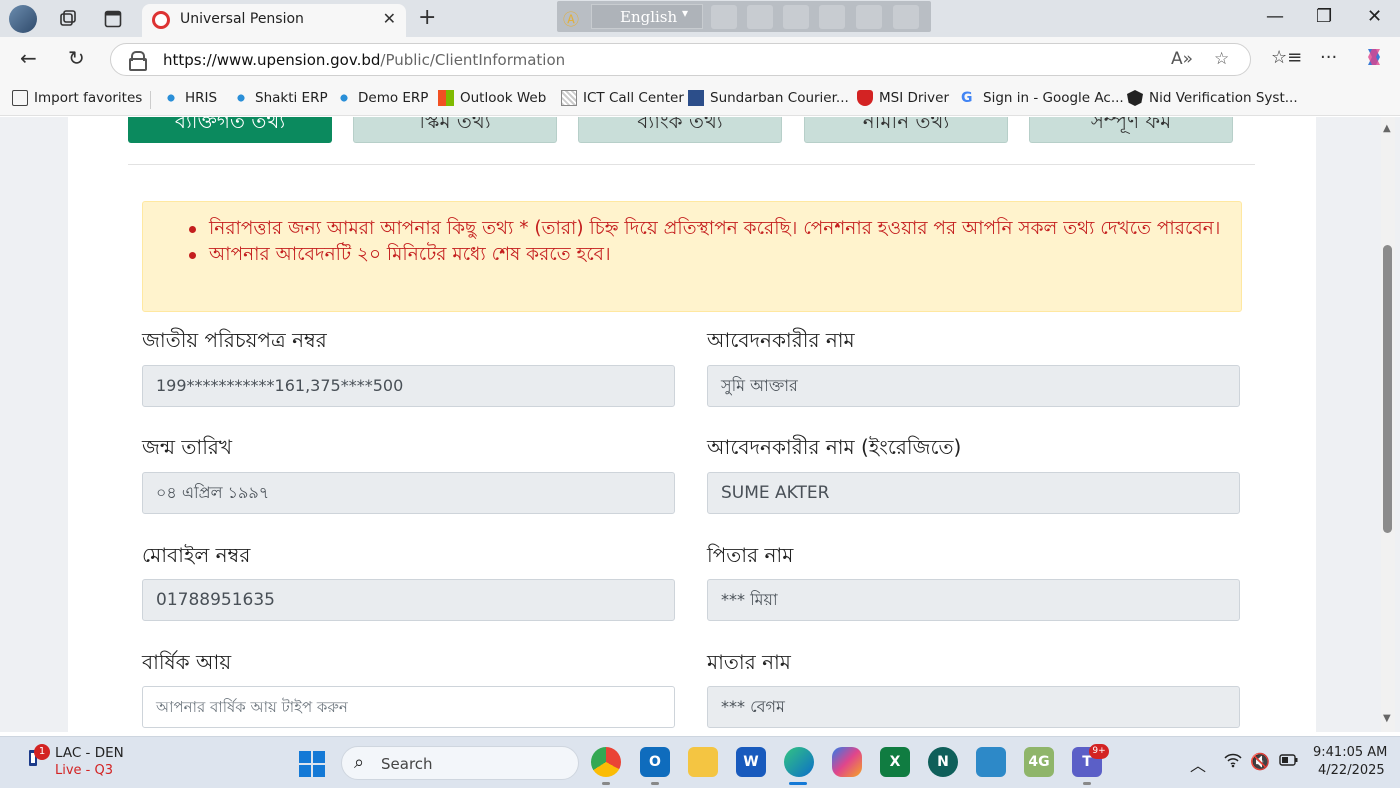 This screenshot has height=788, width=1400. Describe the element at coordinates (42, 752) in the screenshot. I see `notification-badge: 1` at that location.